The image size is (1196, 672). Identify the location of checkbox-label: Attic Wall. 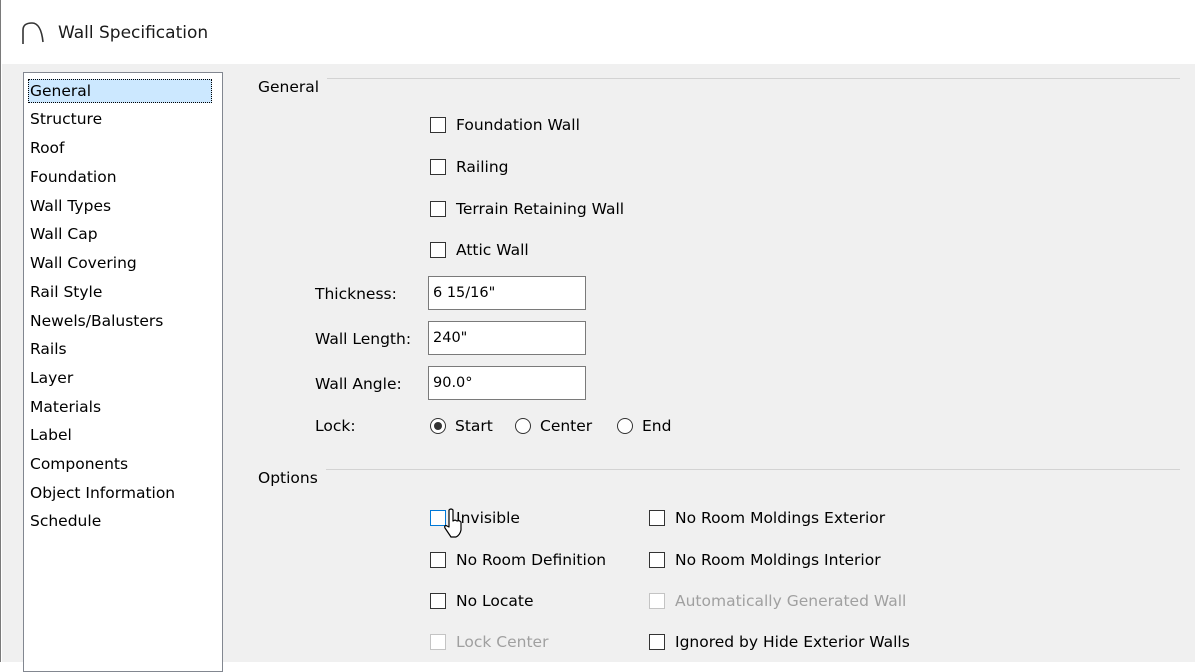
(492, 250).